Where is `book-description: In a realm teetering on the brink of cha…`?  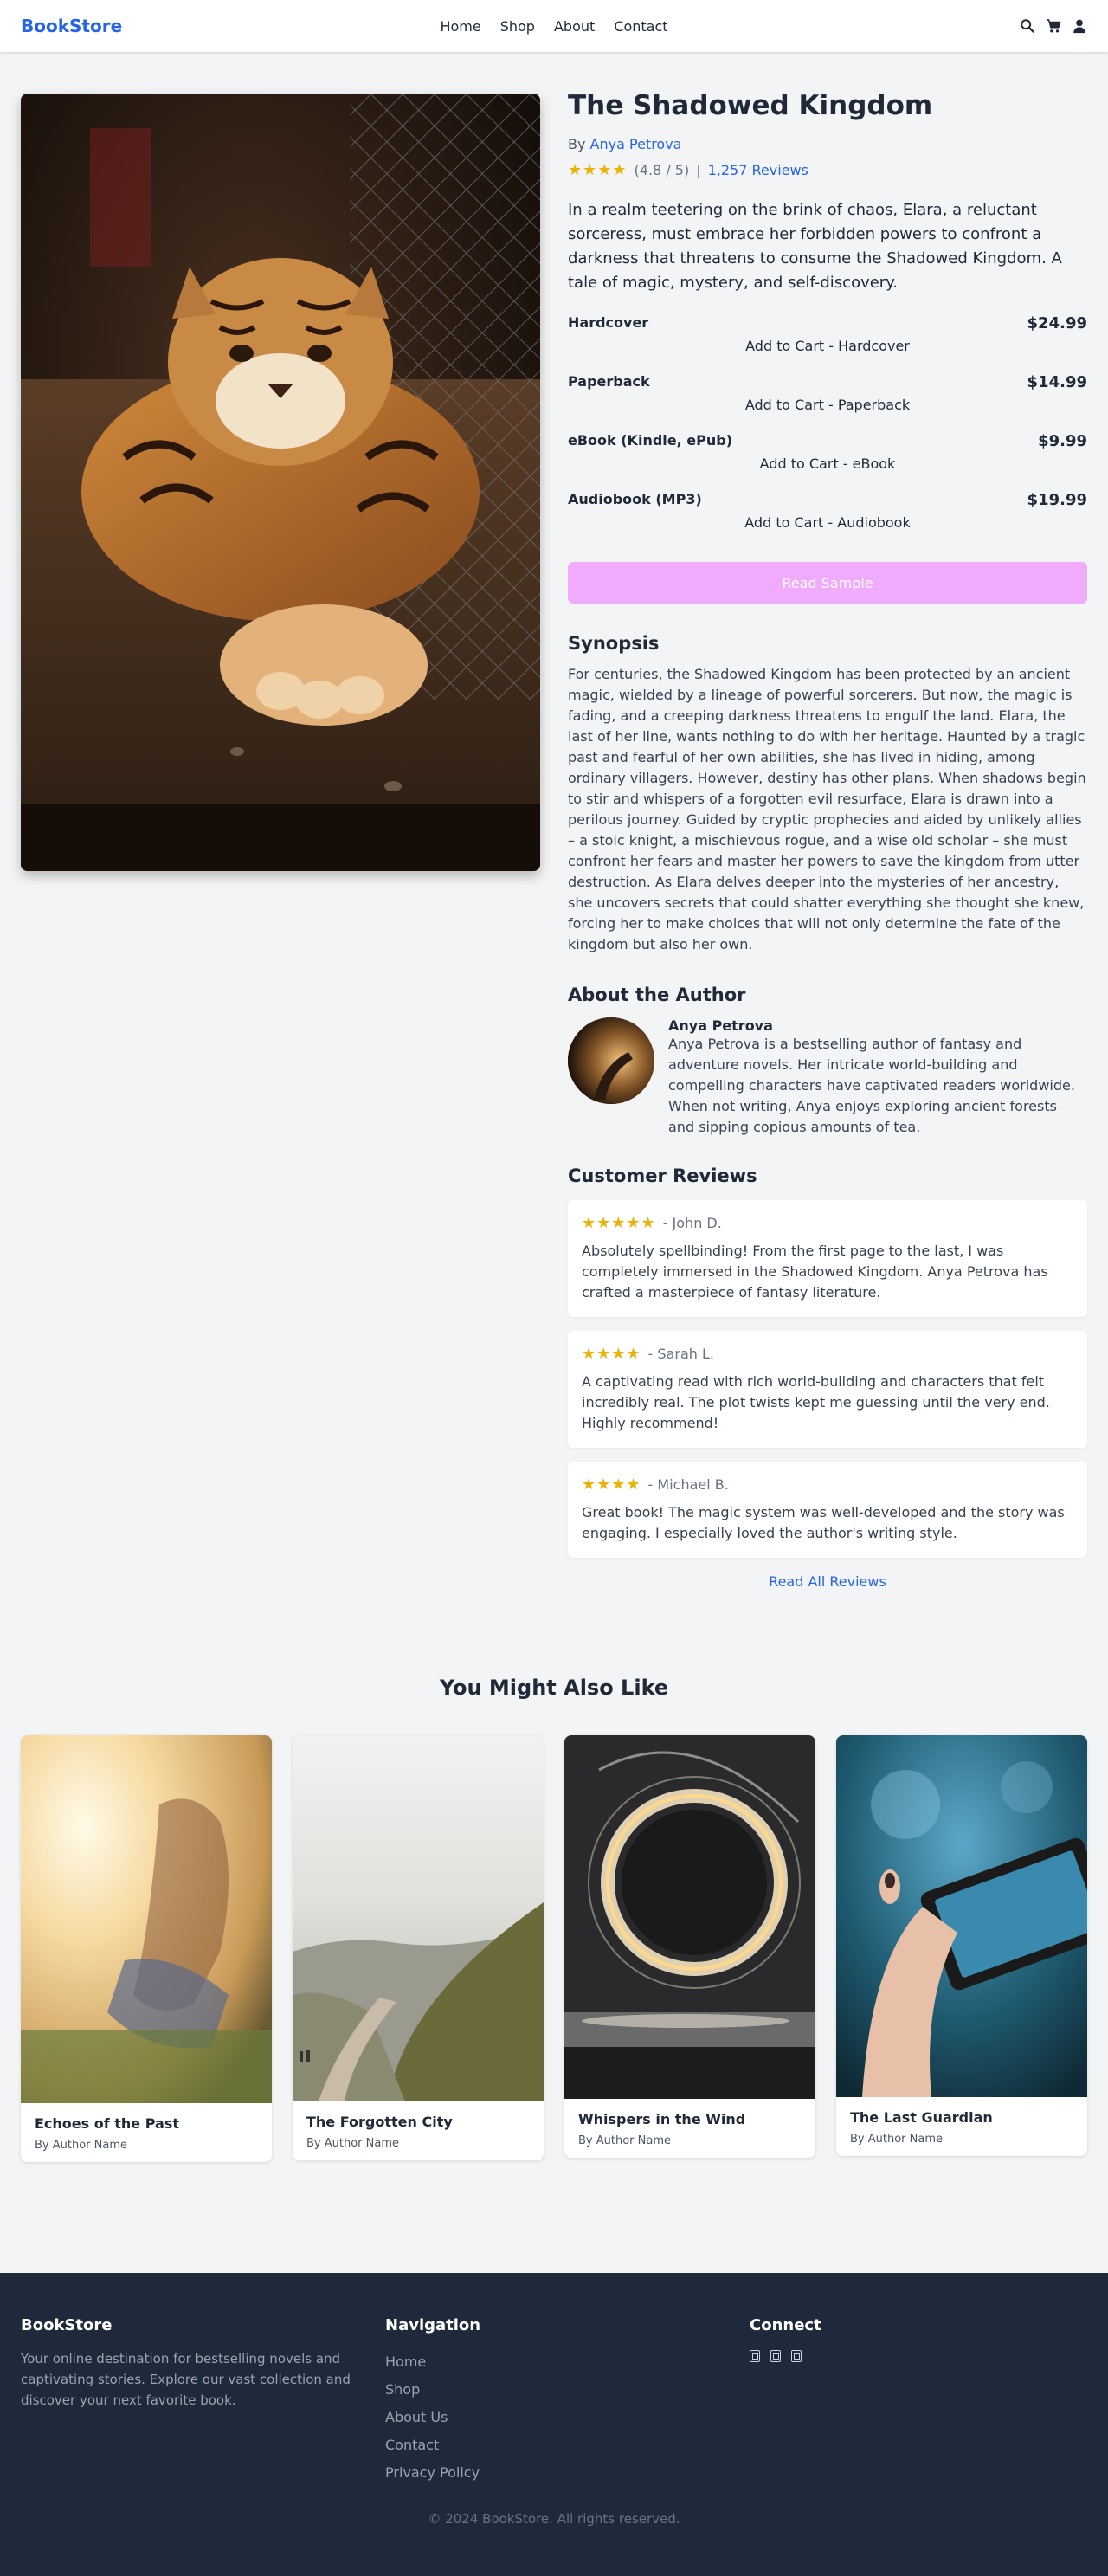 book-description: In a realm teetering on the brink of cha… is located at coordinates (815, 247).